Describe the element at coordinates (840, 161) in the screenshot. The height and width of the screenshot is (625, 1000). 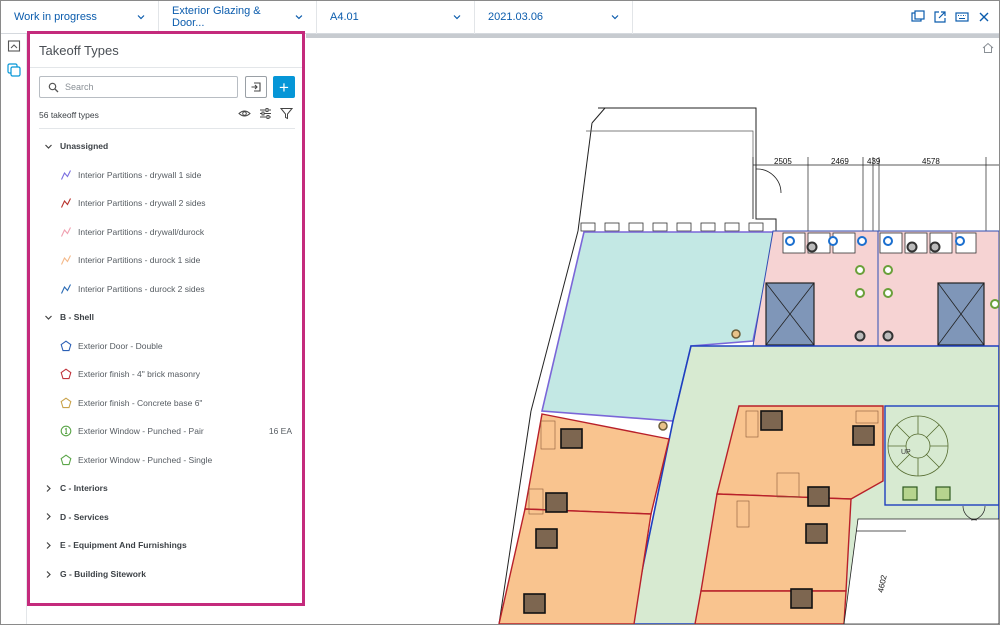
I see `dimension-label: 2469` at that location.